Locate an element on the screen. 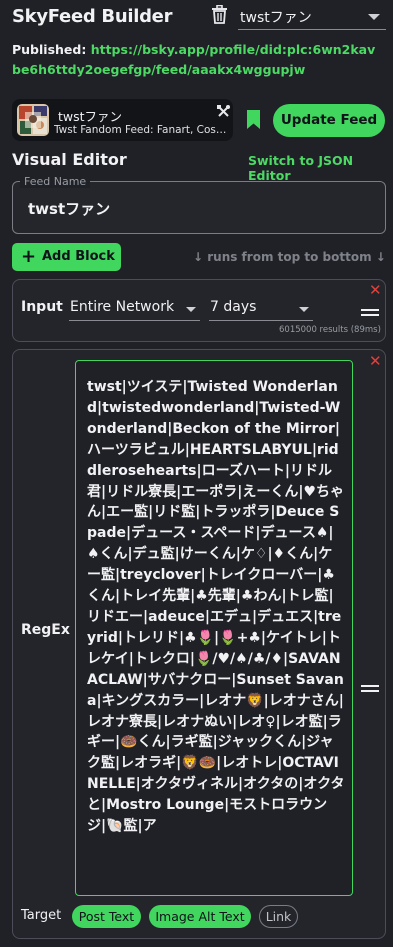  input-source-value: Entire Network is located at coordinates (122, 307).